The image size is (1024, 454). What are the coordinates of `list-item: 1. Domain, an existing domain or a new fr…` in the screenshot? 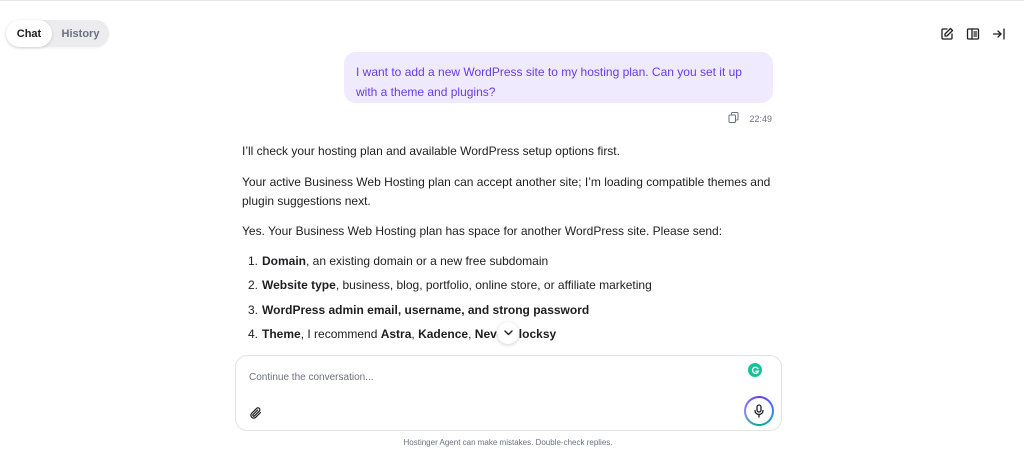 It's located at (398, 261).